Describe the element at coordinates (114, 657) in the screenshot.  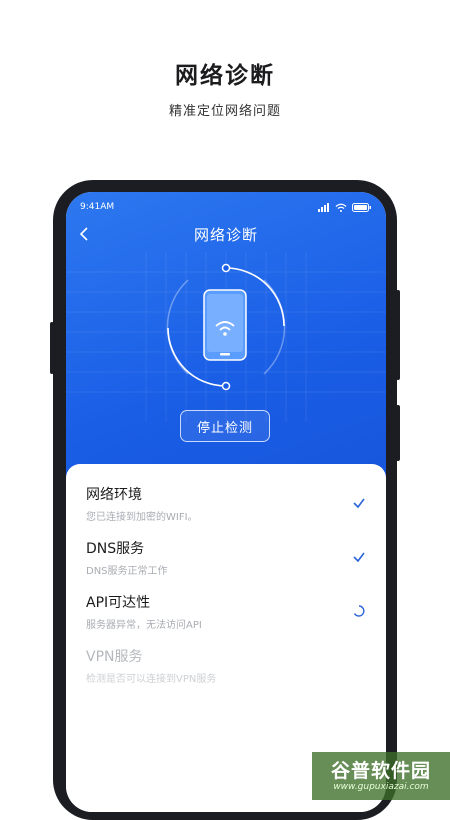
I see `check-title: VPN服务` at that location.